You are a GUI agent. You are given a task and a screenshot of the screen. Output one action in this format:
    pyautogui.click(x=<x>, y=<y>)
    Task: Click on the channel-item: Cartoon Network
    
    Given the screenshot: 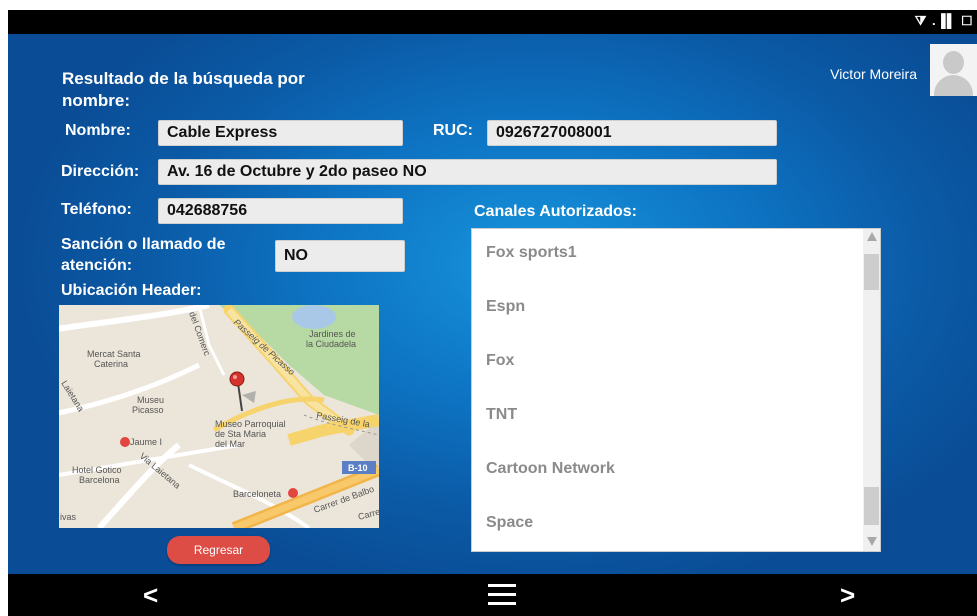 What is the action you would take?
    pyautogui.click(x=550, y=469)
    